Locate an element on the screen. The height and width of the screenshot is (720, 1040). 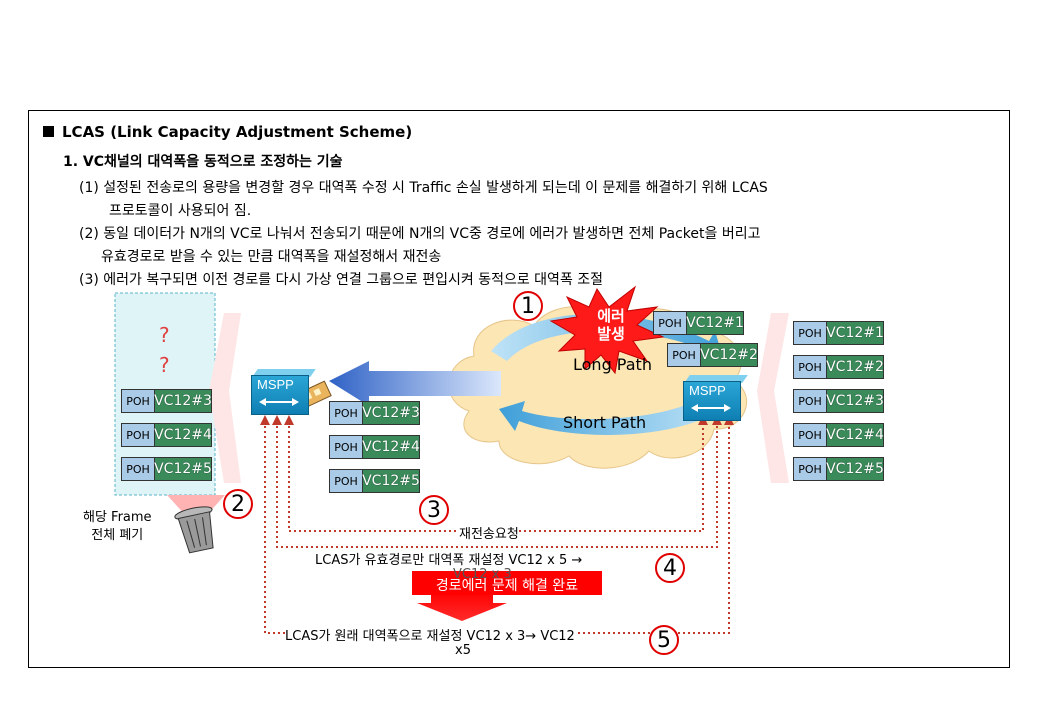
mspp-right: MSPP is located at coordinates (715, 398).